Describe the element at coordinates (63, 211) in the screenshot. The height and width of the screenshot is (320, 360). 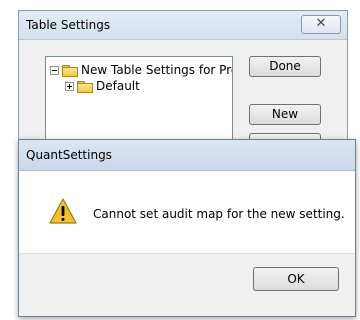
I see `warning-icon` at that location.